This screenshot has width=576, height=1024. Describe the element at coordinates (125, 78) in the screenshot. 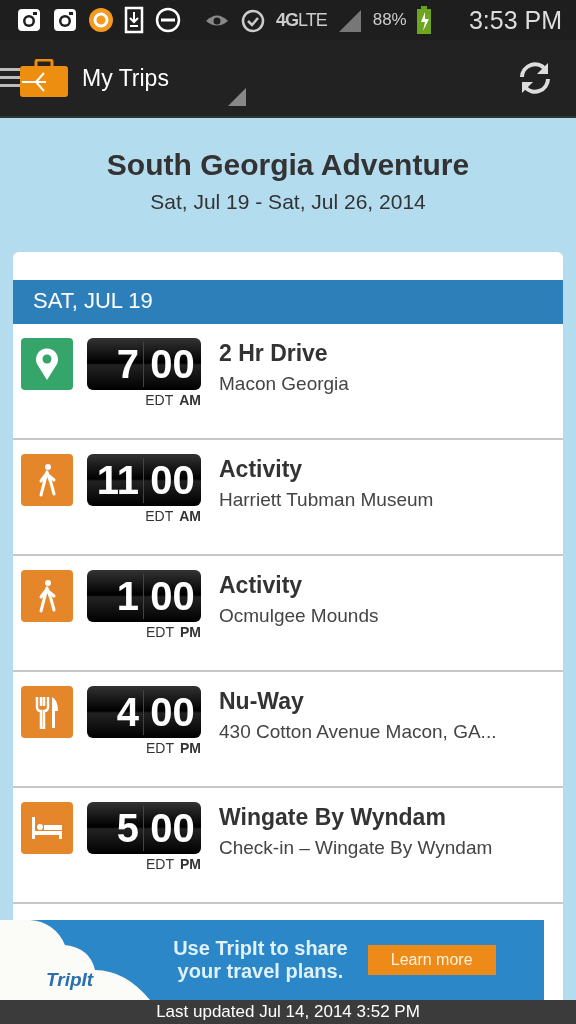

I see `app-title: My Trips` at that location.